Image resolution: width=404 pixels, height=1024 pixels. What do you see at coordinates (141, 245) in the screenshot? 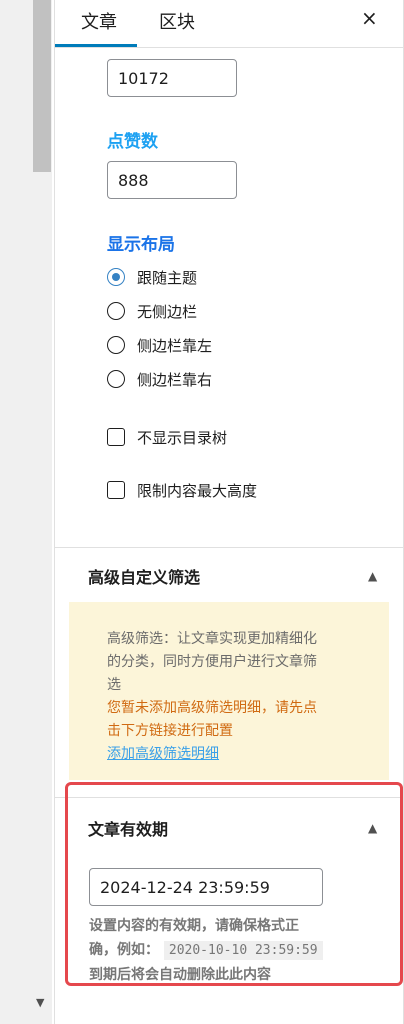
I see `layout-label: 显示布局` at bounding box center [141, 245].